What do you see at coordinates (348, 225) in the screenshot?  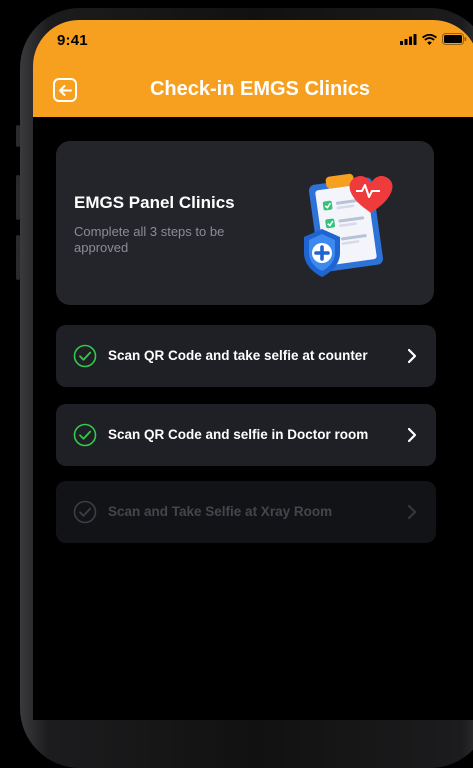 I see `medical-checklist-icon` at bounding box center [348, 225].